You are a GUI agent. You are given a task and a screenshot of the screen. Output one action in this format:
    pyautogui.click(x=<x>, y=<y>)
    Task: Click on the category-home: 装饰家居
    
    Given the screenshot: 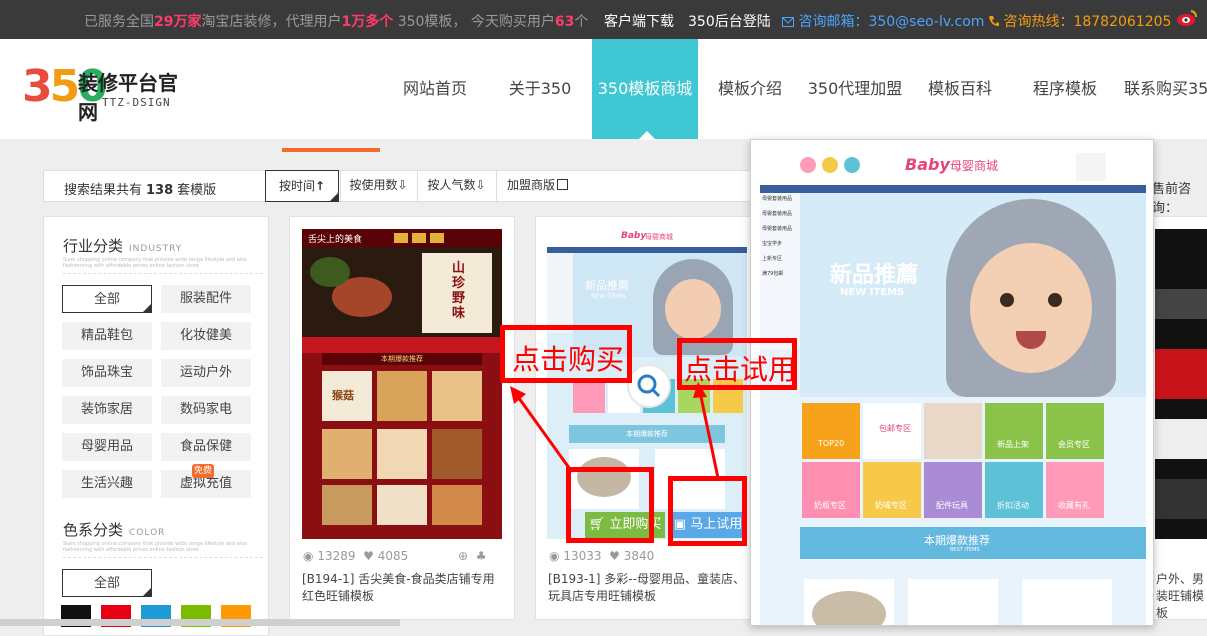 What is the action you would take?
    pyautogui.click(x=107, y=410)
    